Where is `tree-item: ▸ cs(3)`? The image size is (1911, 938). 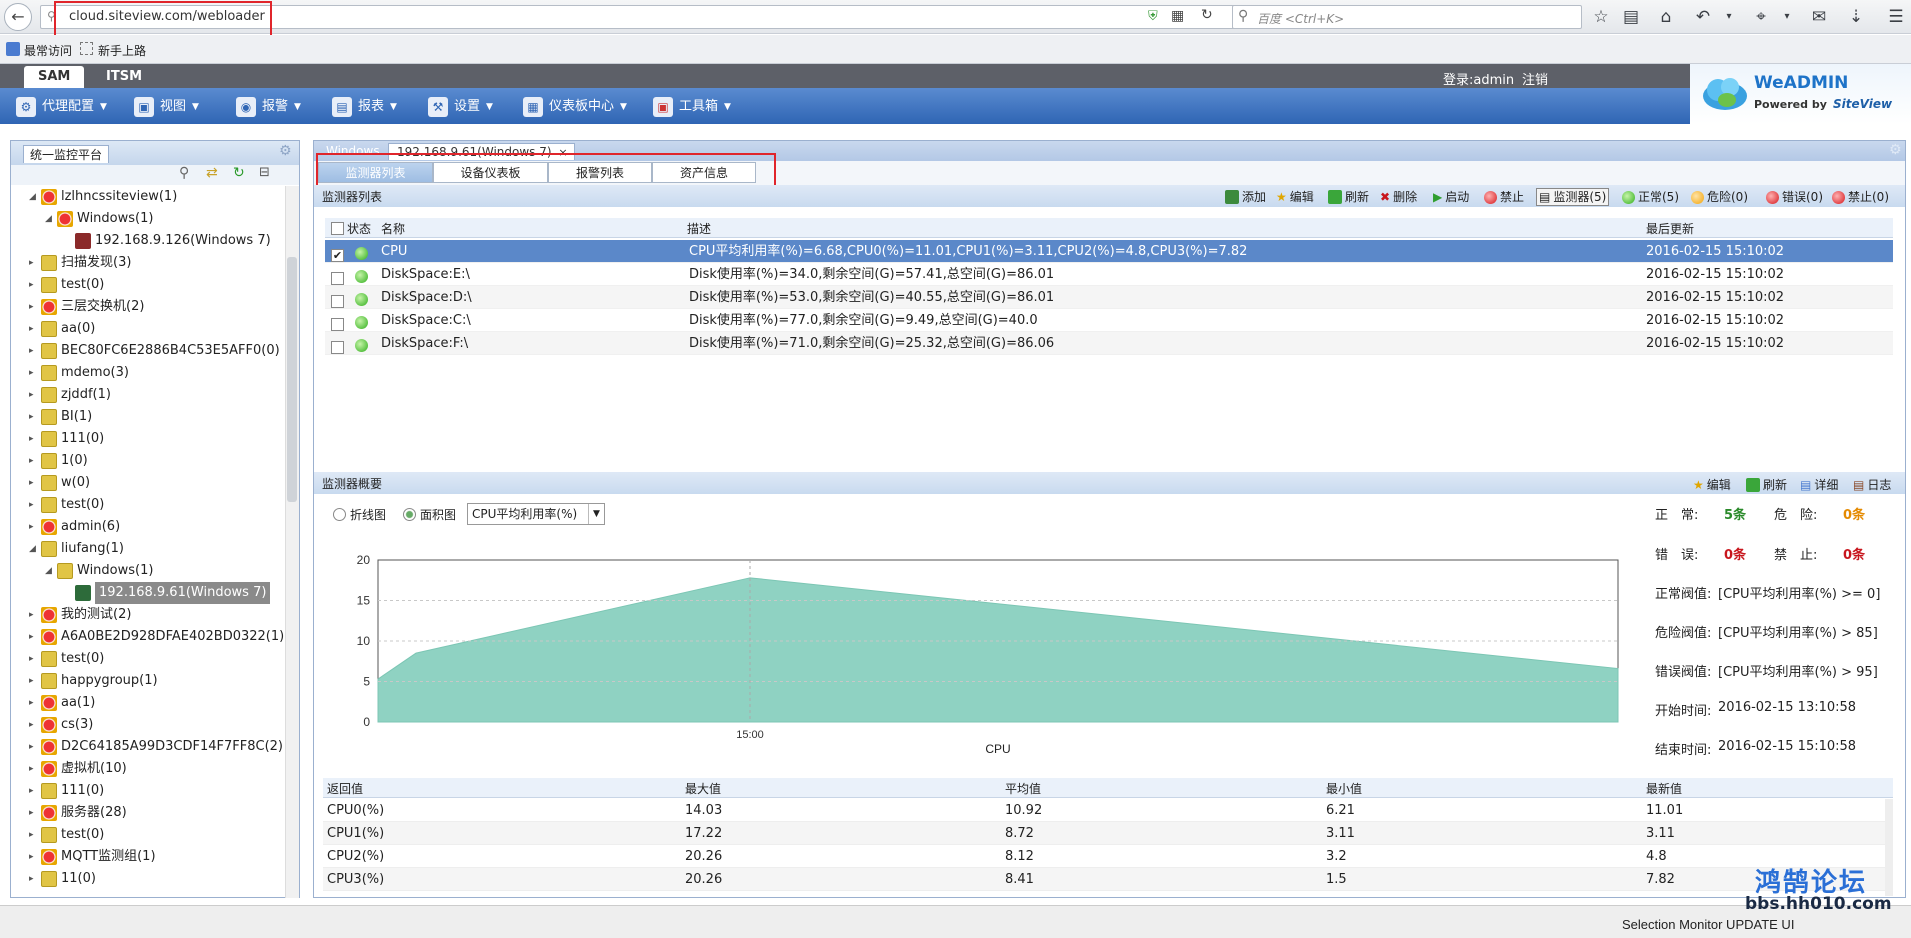 tree-item: ▸ cs(3) is located at coordinates (61, 725).